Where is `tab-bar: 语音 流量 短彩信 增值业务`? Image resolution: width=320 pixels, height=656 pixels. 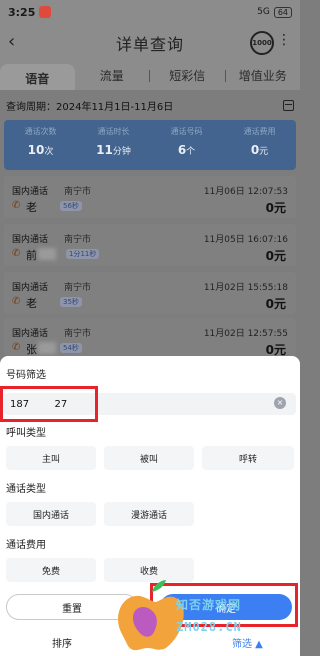
tab-bar: 语音 流量 短彩信 增值业务 is located at coordinates (150, 76).